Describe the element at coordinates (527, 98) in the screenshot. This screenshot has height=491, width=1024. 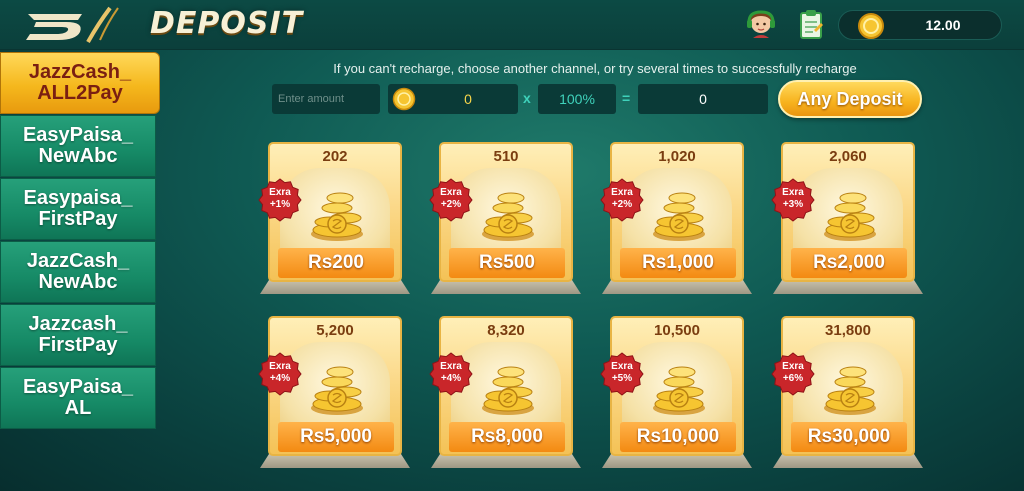
I see `multiply-sign: x` at that location.